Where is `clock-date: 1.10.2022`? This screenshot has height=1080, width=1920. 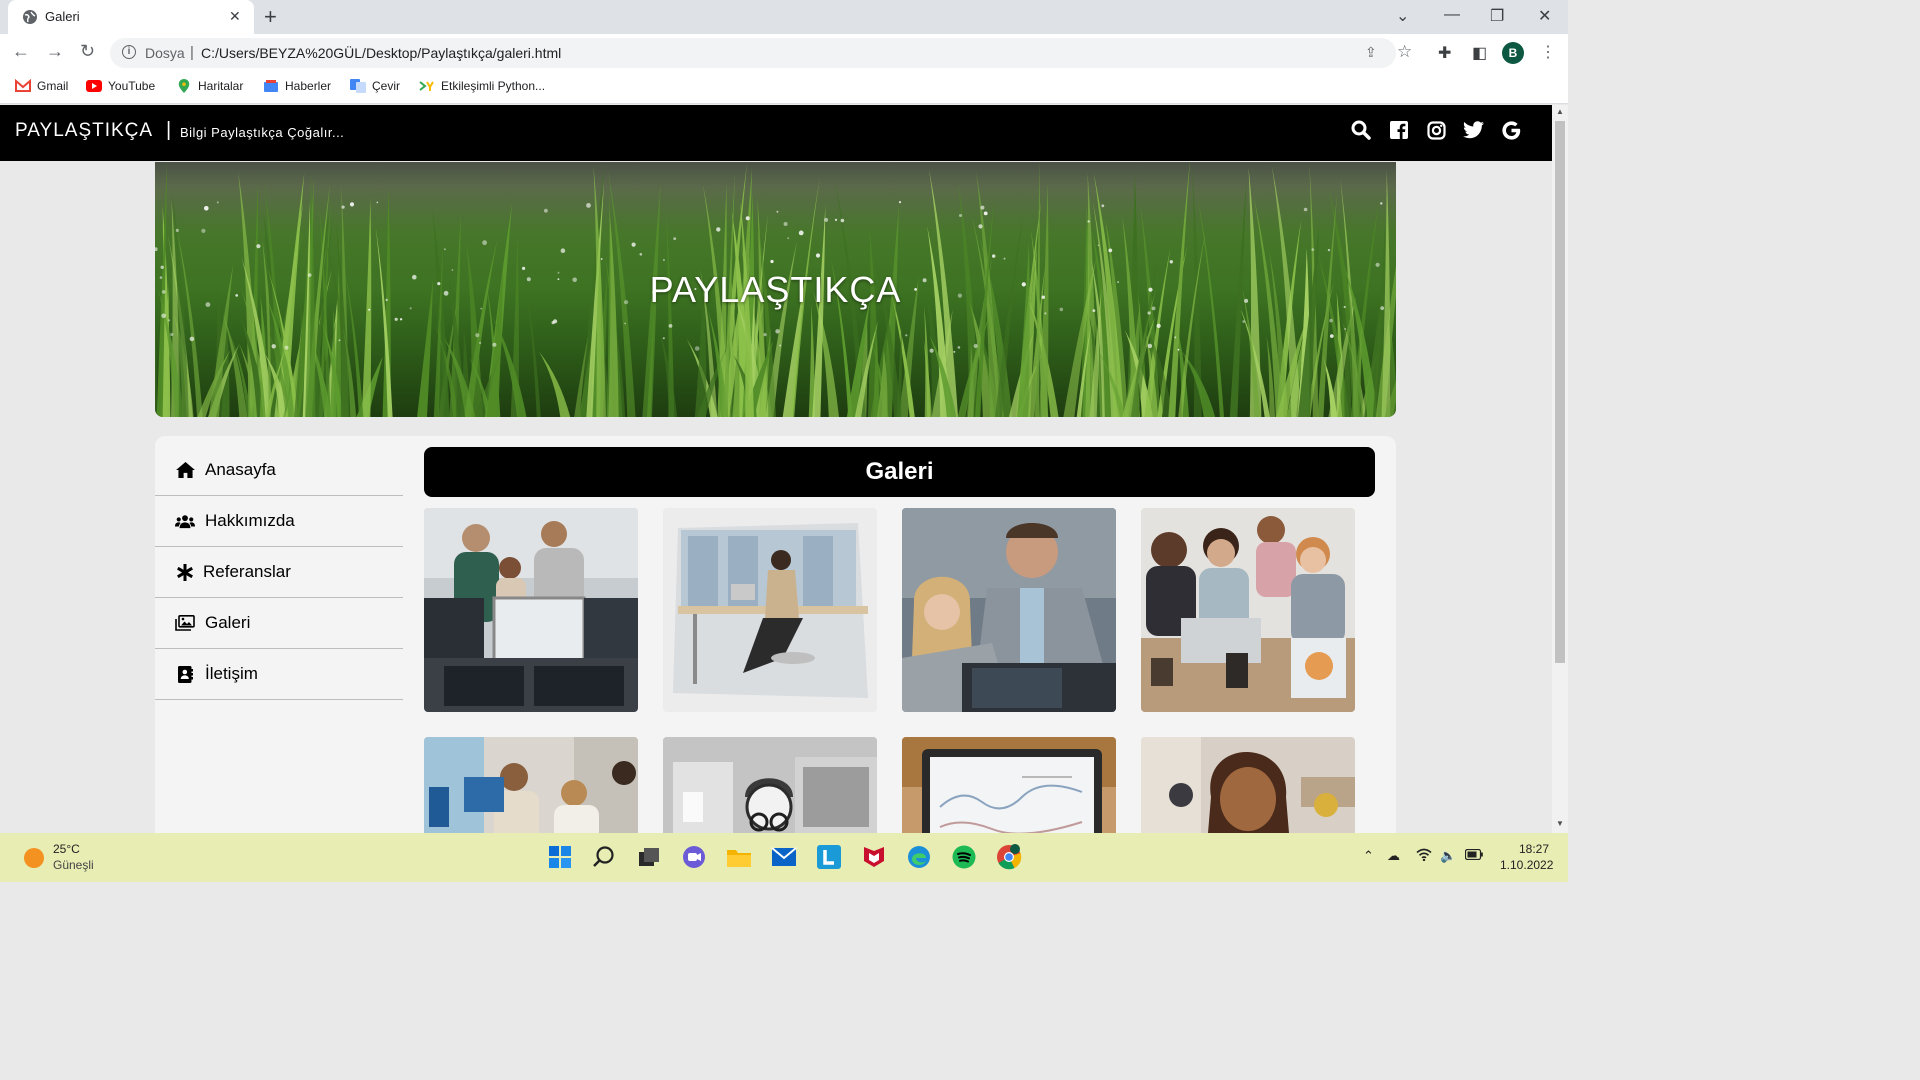
clock-date: 1.10.2022 is located at coordinates (1526, 865).